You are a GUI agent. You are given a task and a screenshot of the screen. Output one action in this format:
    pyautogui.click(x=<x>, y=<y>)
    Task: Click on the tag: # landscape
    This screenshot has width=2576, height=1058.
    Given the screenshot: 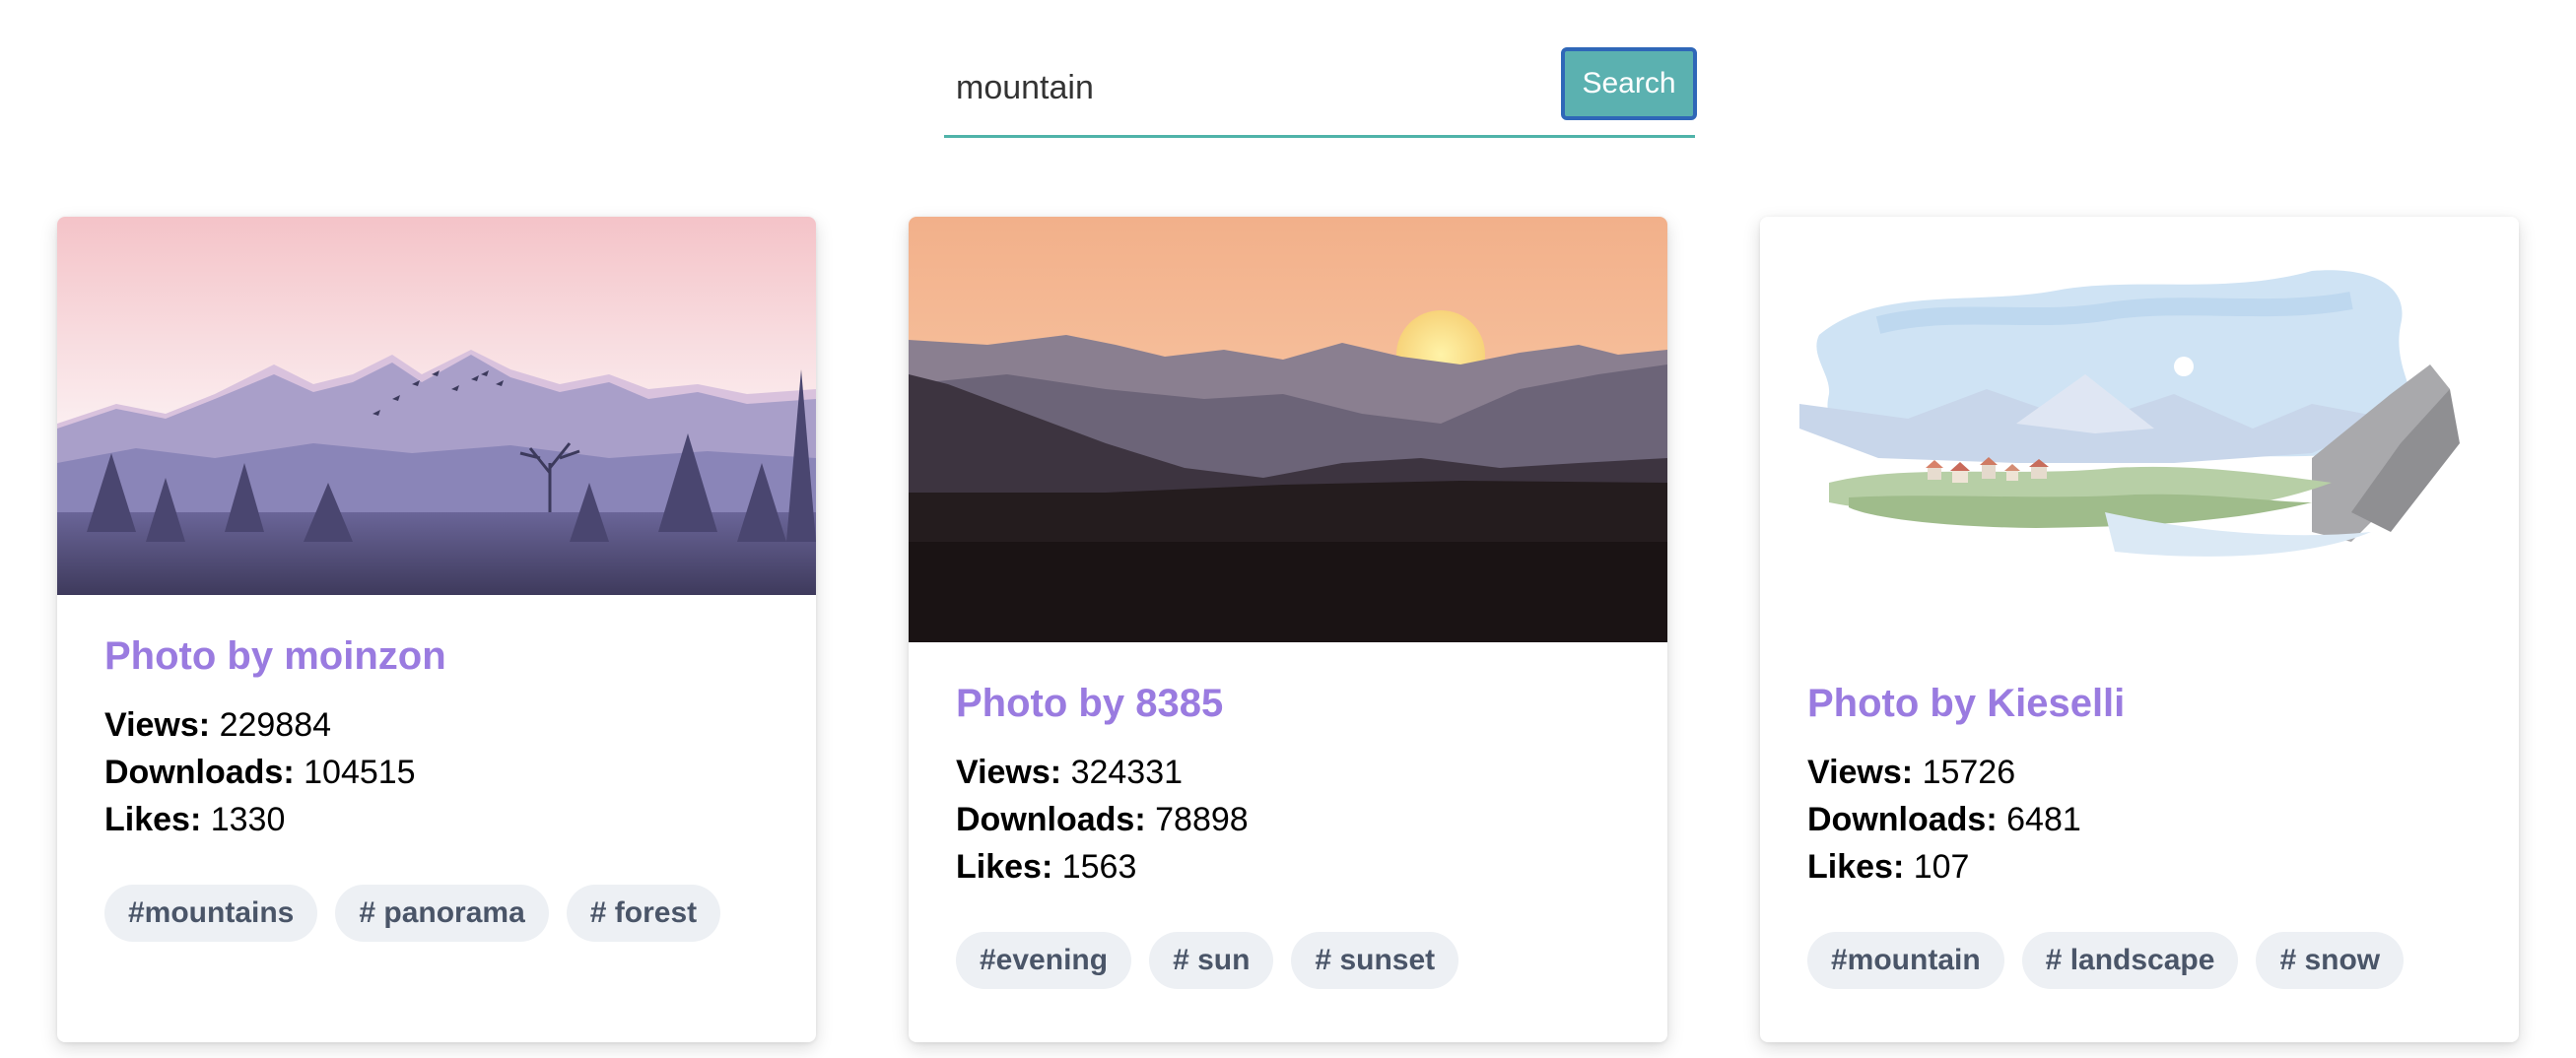 What is the action you would take?
    pyautogui.click(x=2130, y=960)
    